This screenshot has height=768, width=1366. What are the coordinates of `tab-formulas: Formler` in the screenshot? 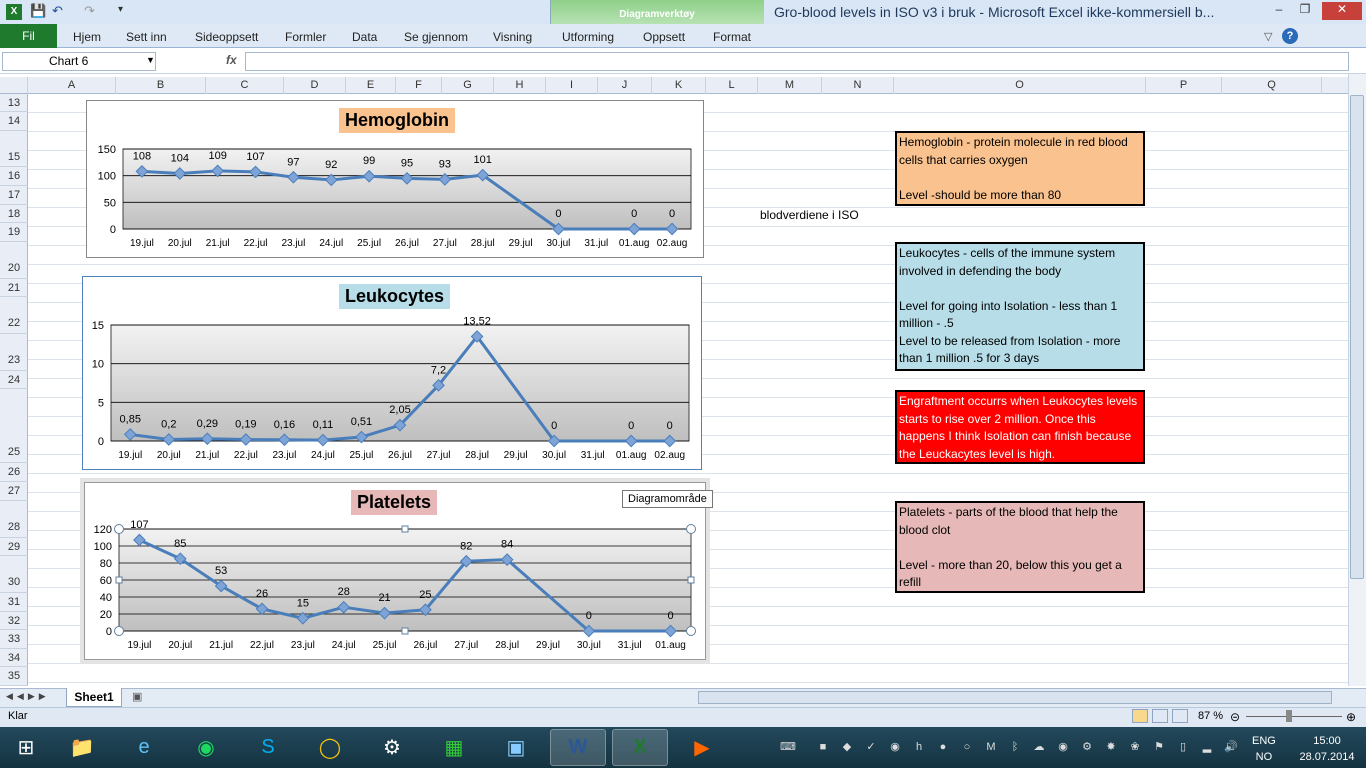 It's located at (305, 37).